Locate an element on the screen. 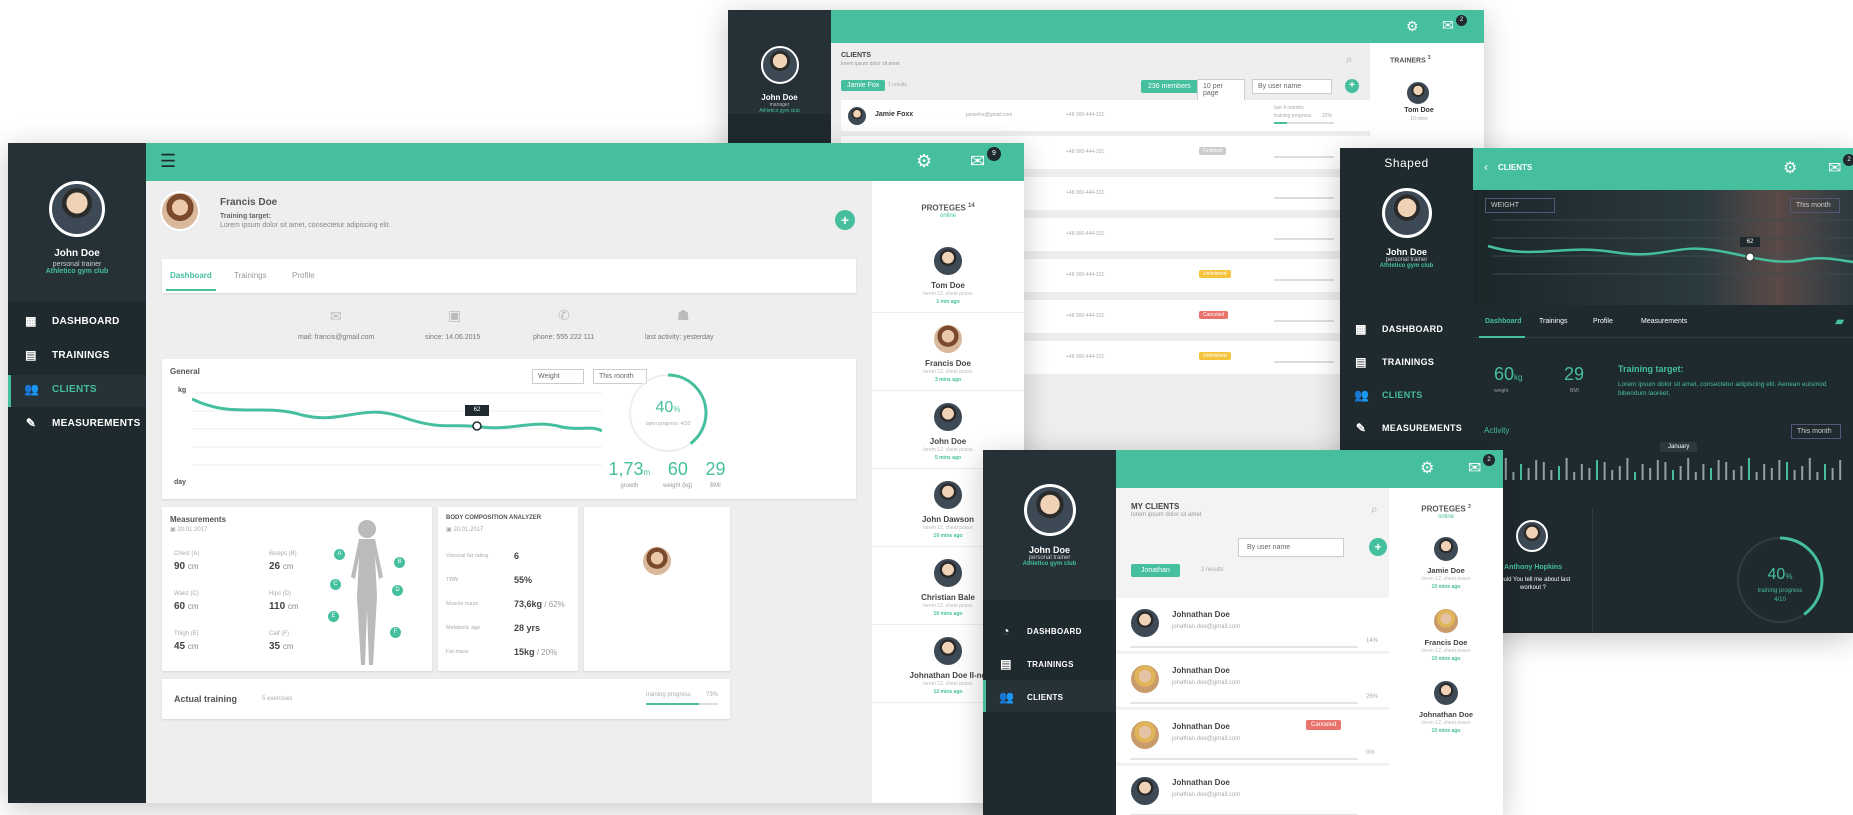  add-button: + is located at coordinates (845, 220).